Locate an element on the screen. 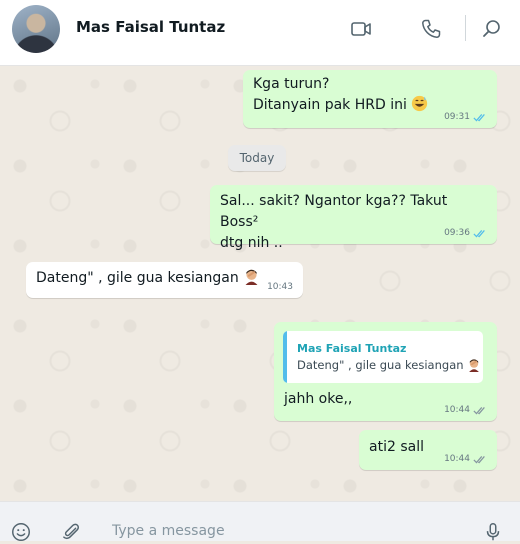  message-meta: 09:36 is located at coordinates (465, 233).